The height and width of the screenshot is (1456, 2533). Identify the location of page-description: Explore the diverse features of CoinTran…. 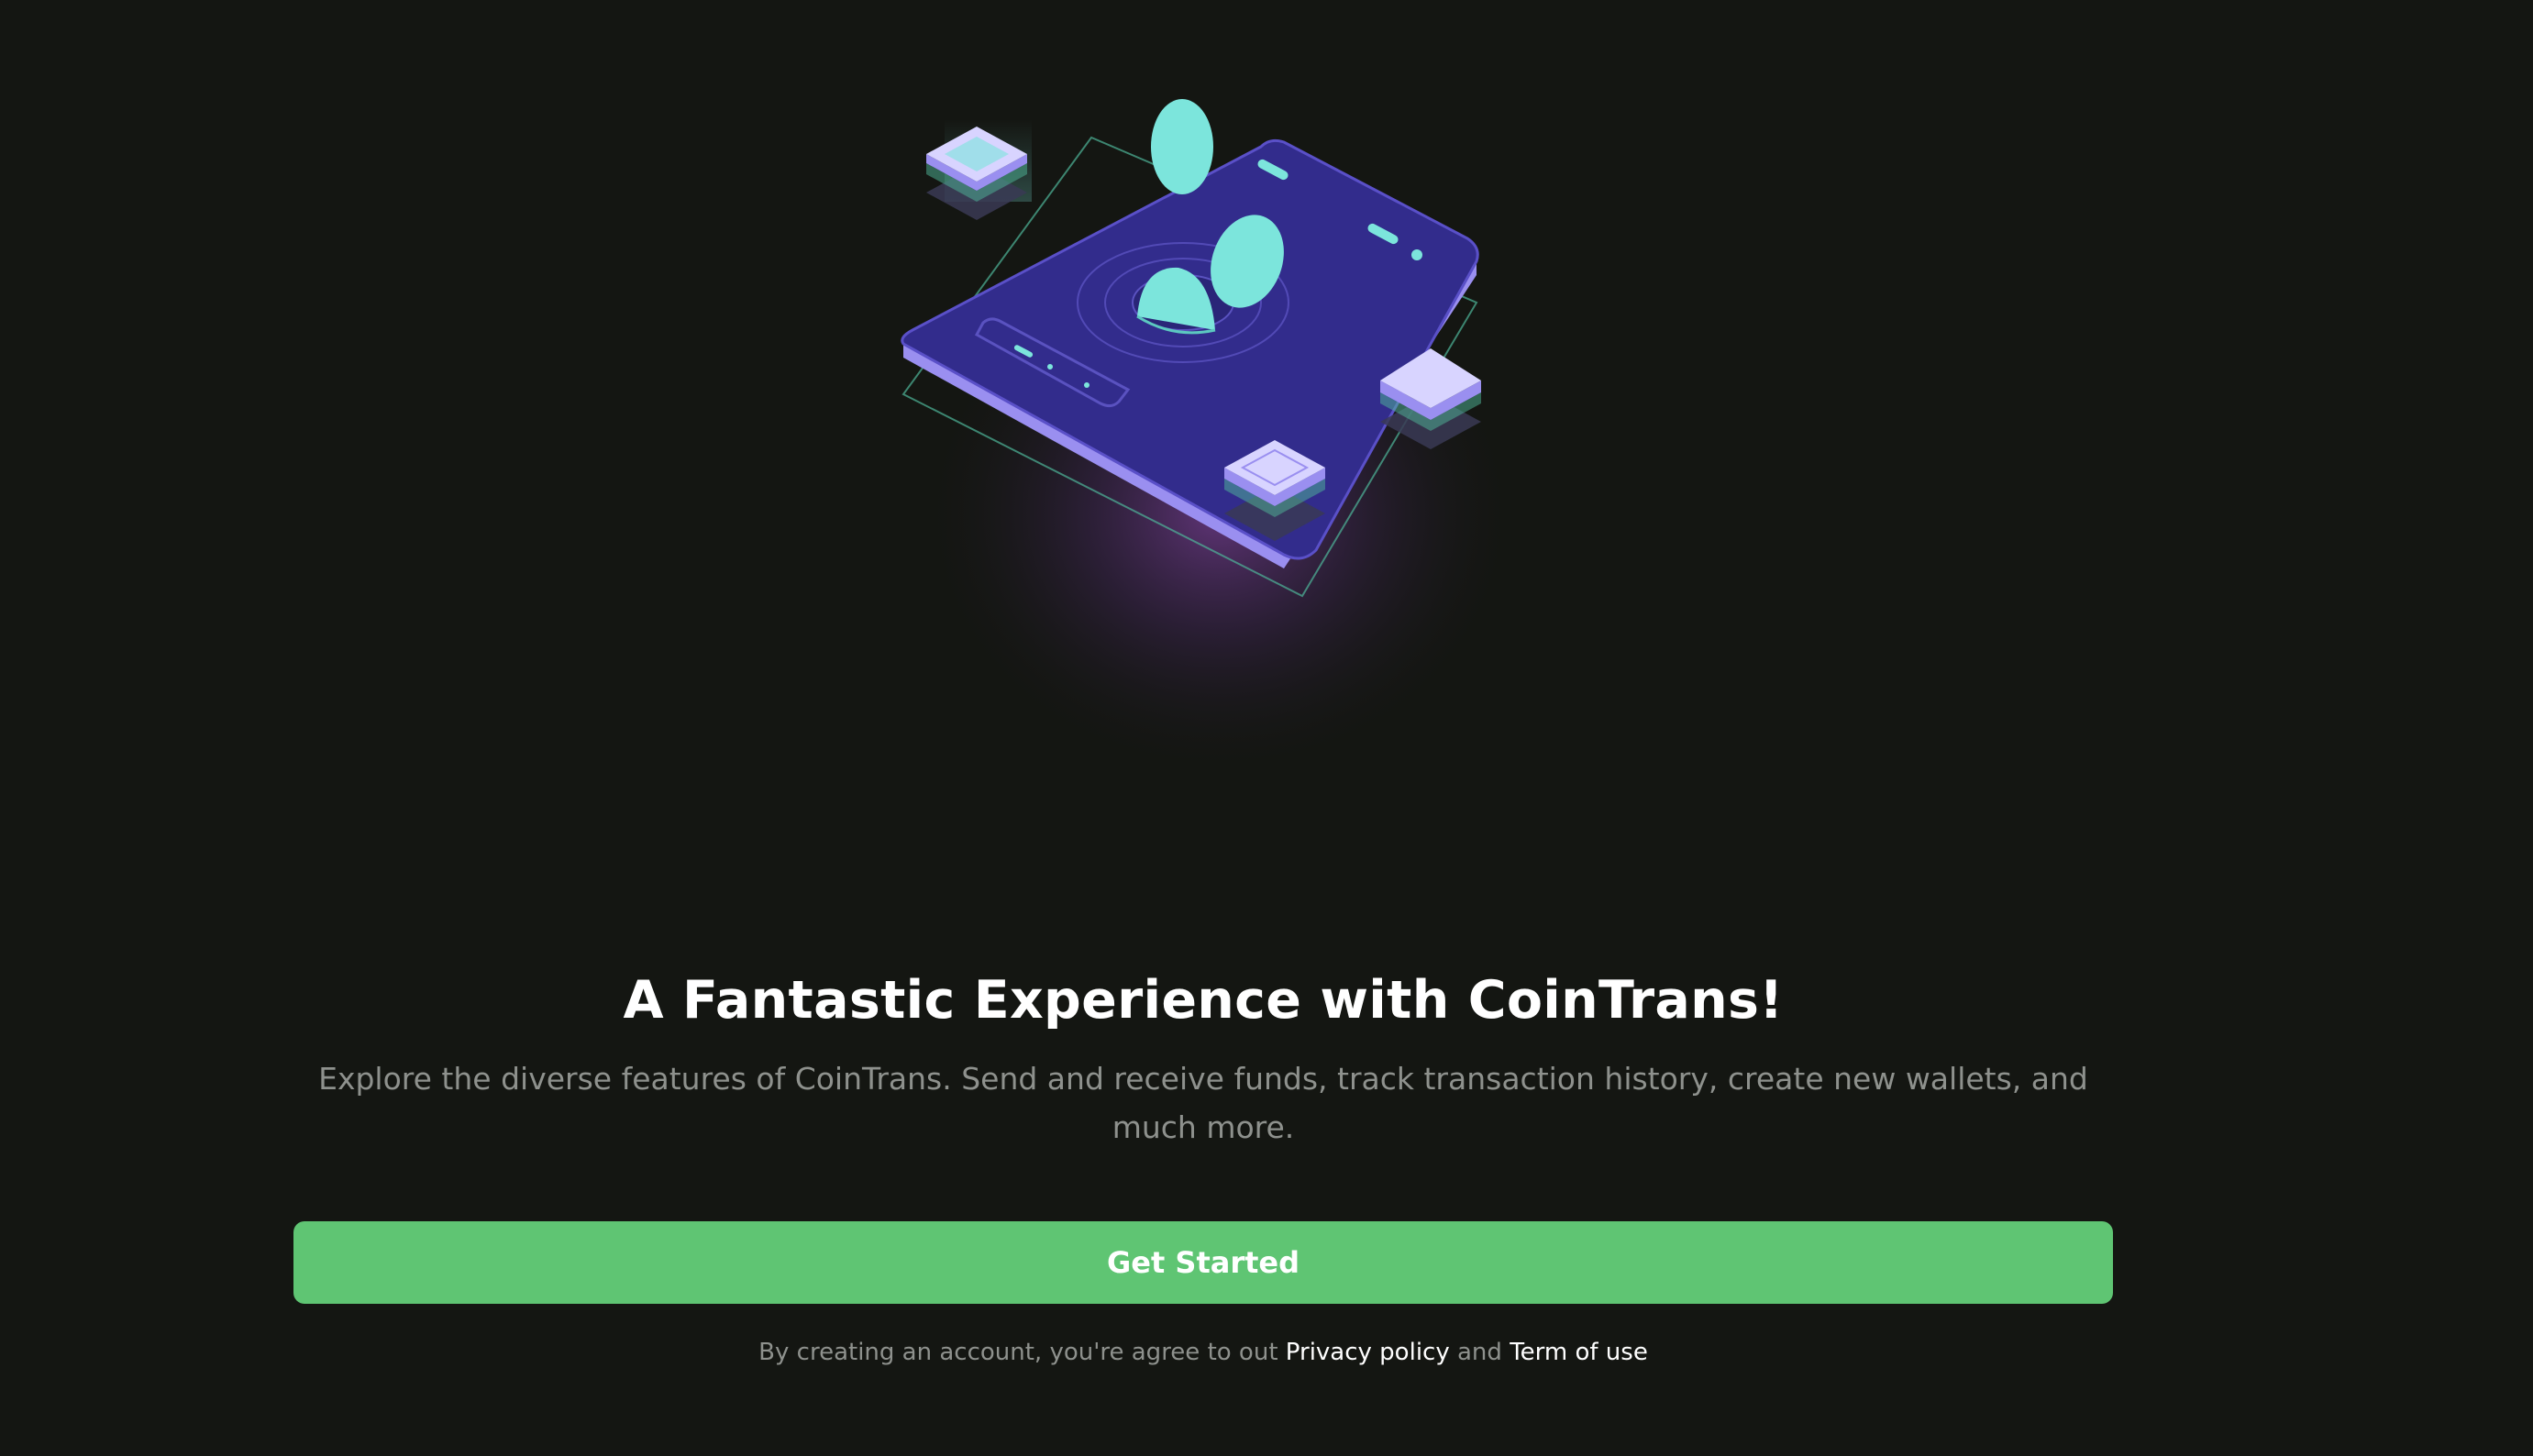
(1203, 1103).